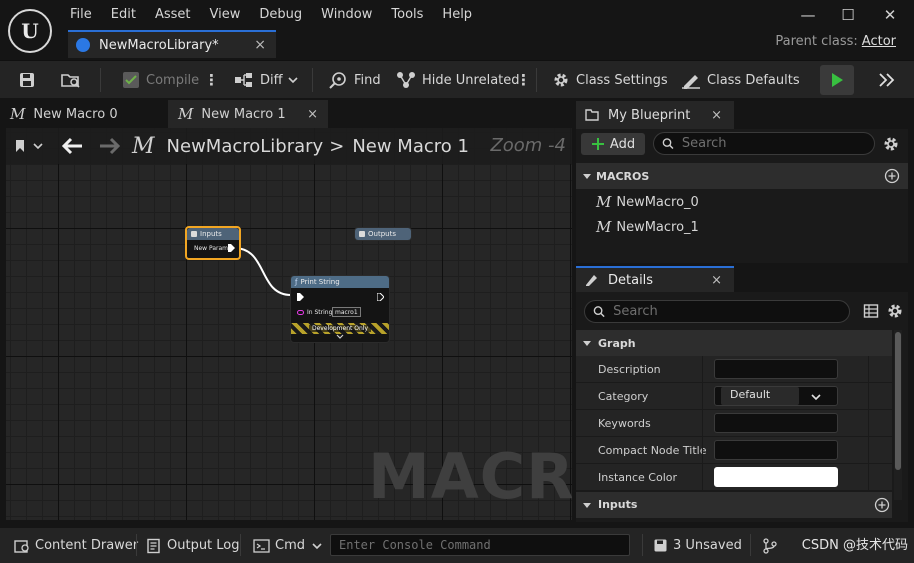 The width and height of the screenshot is (914, 563). Describe the element at coordinates (367, 80) in the screenshot. I see `find-label: Find` at that location.